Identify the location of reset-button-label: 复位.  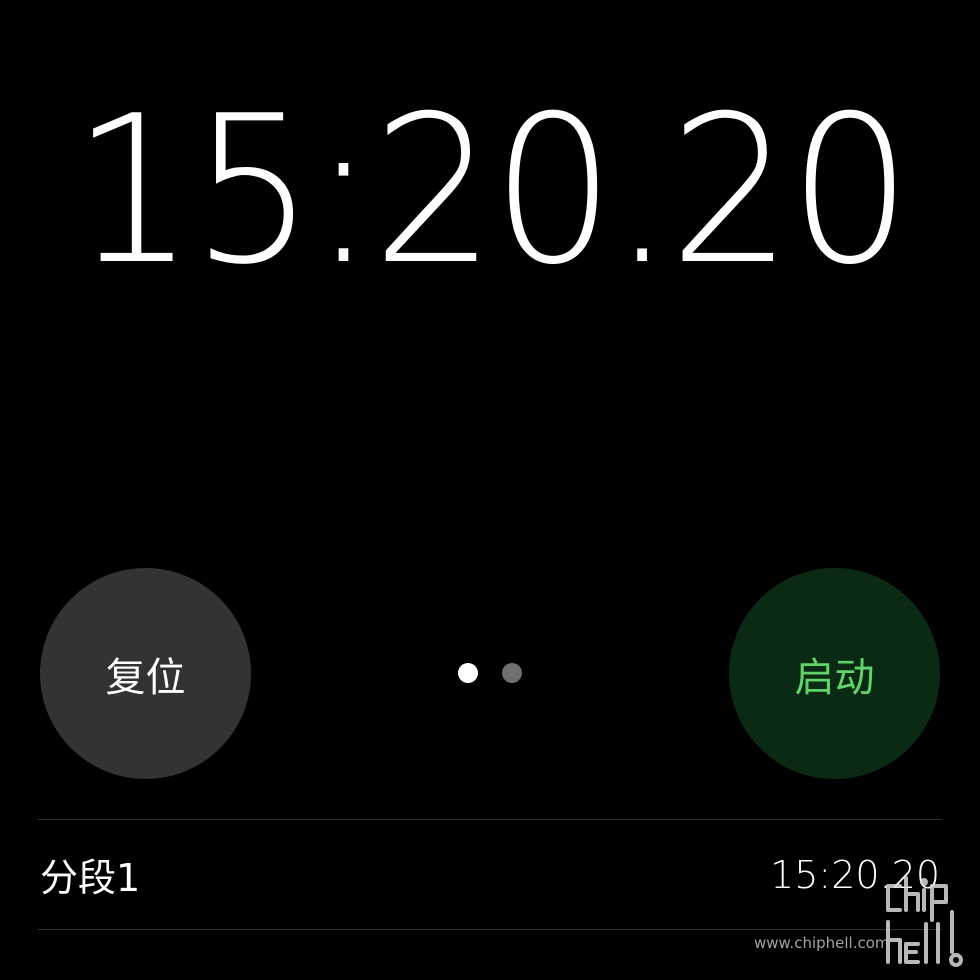
(145, 677).